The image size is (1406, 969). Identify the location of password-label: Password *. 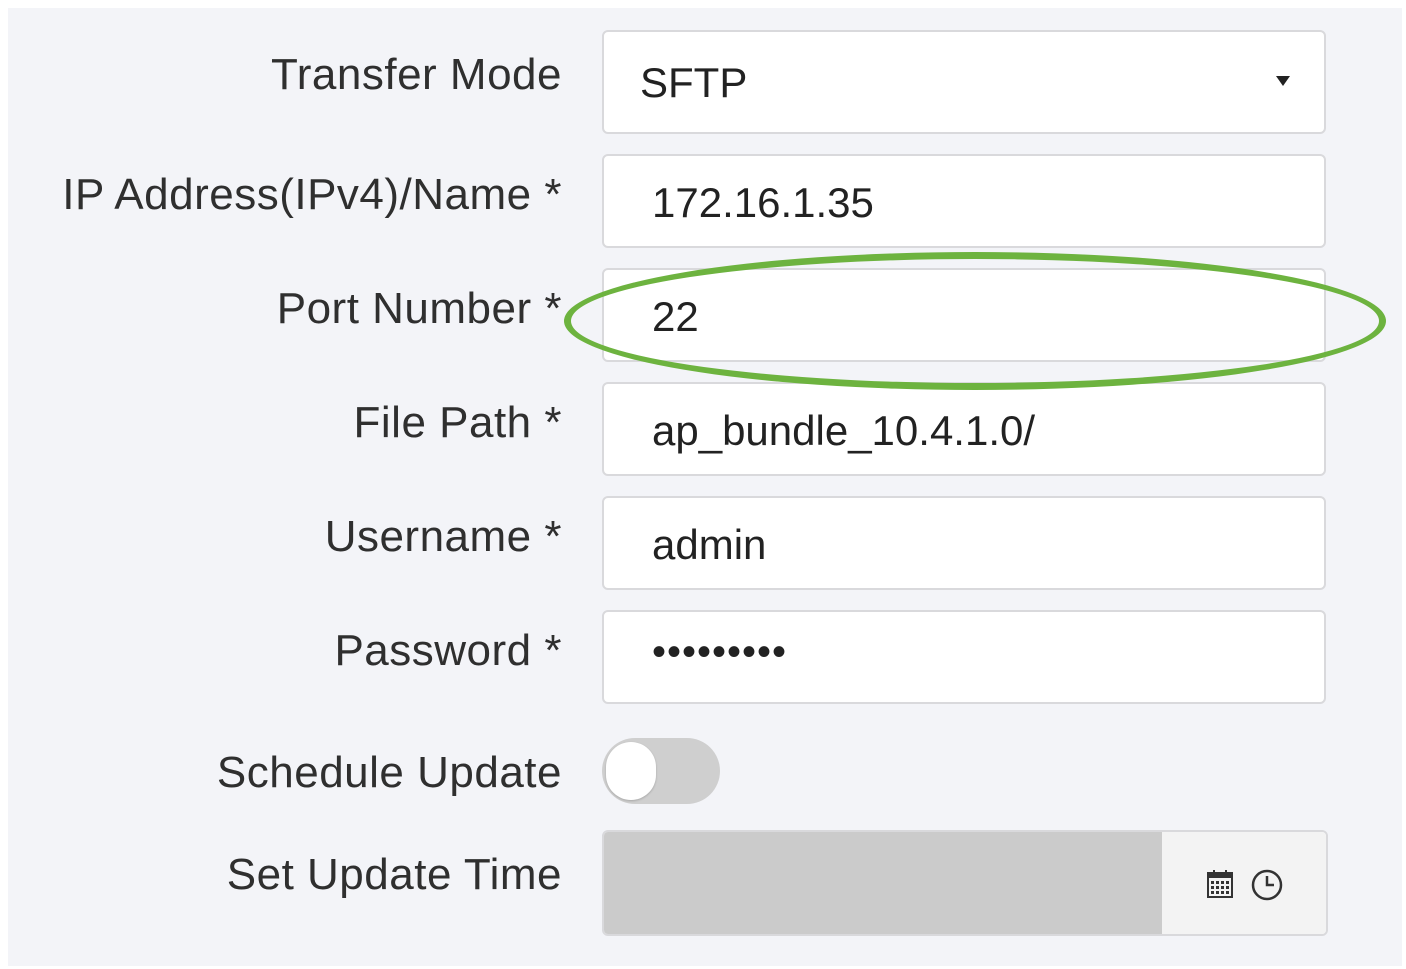
(448, 650).